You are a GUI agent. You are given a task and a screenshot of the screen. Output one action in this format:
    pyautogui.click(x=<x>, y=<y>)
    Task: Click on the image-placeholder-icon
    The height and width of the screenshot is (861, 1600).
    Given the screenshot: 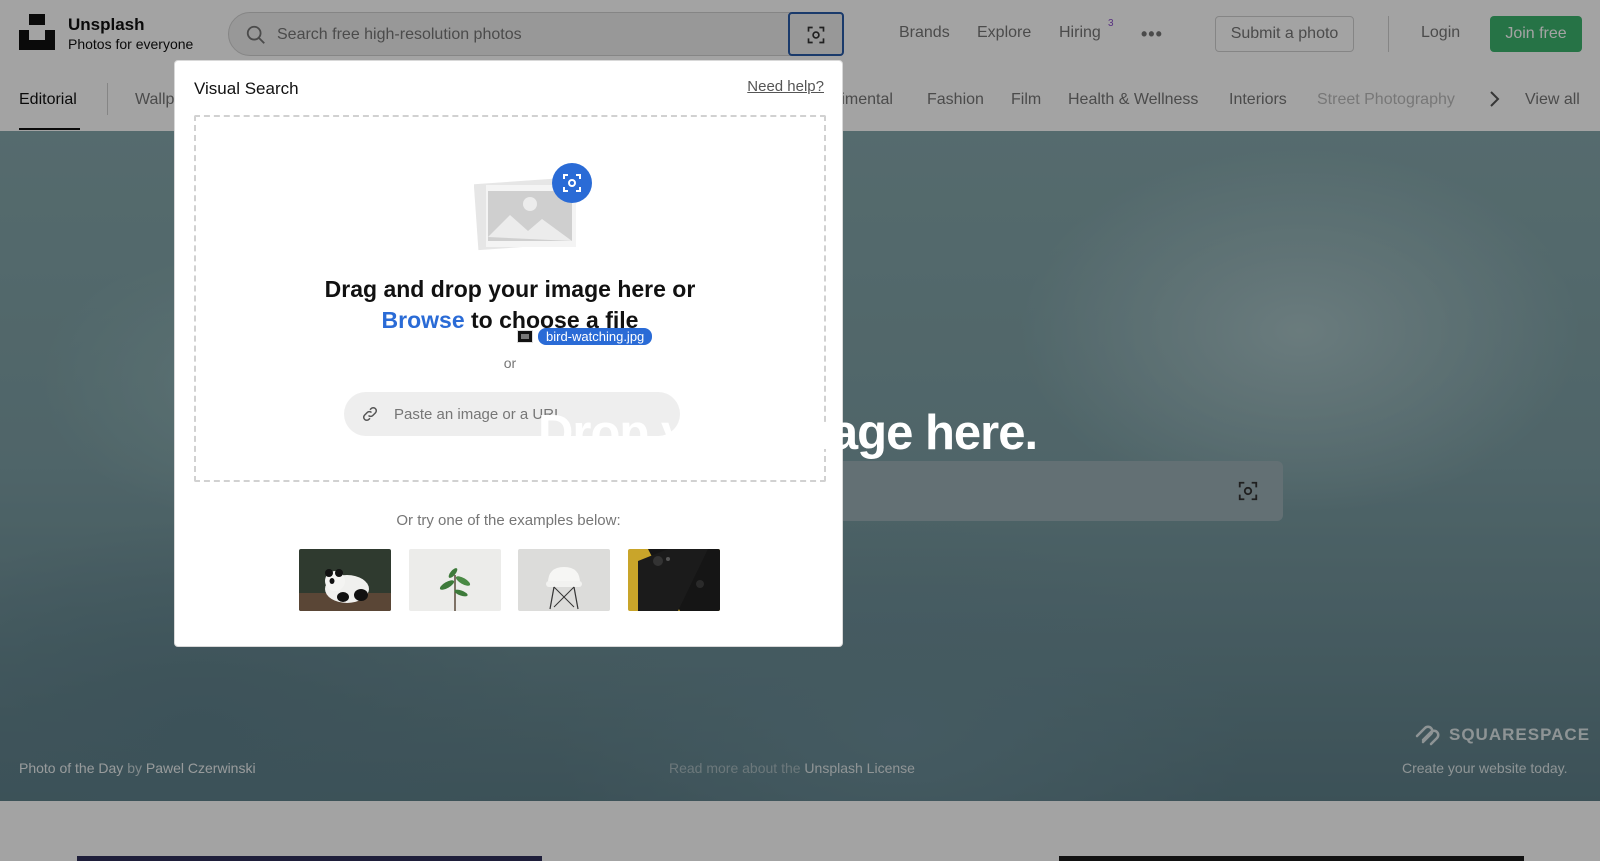 What is the action you would take?
    pyautogui.click(x=533, y=207)
    